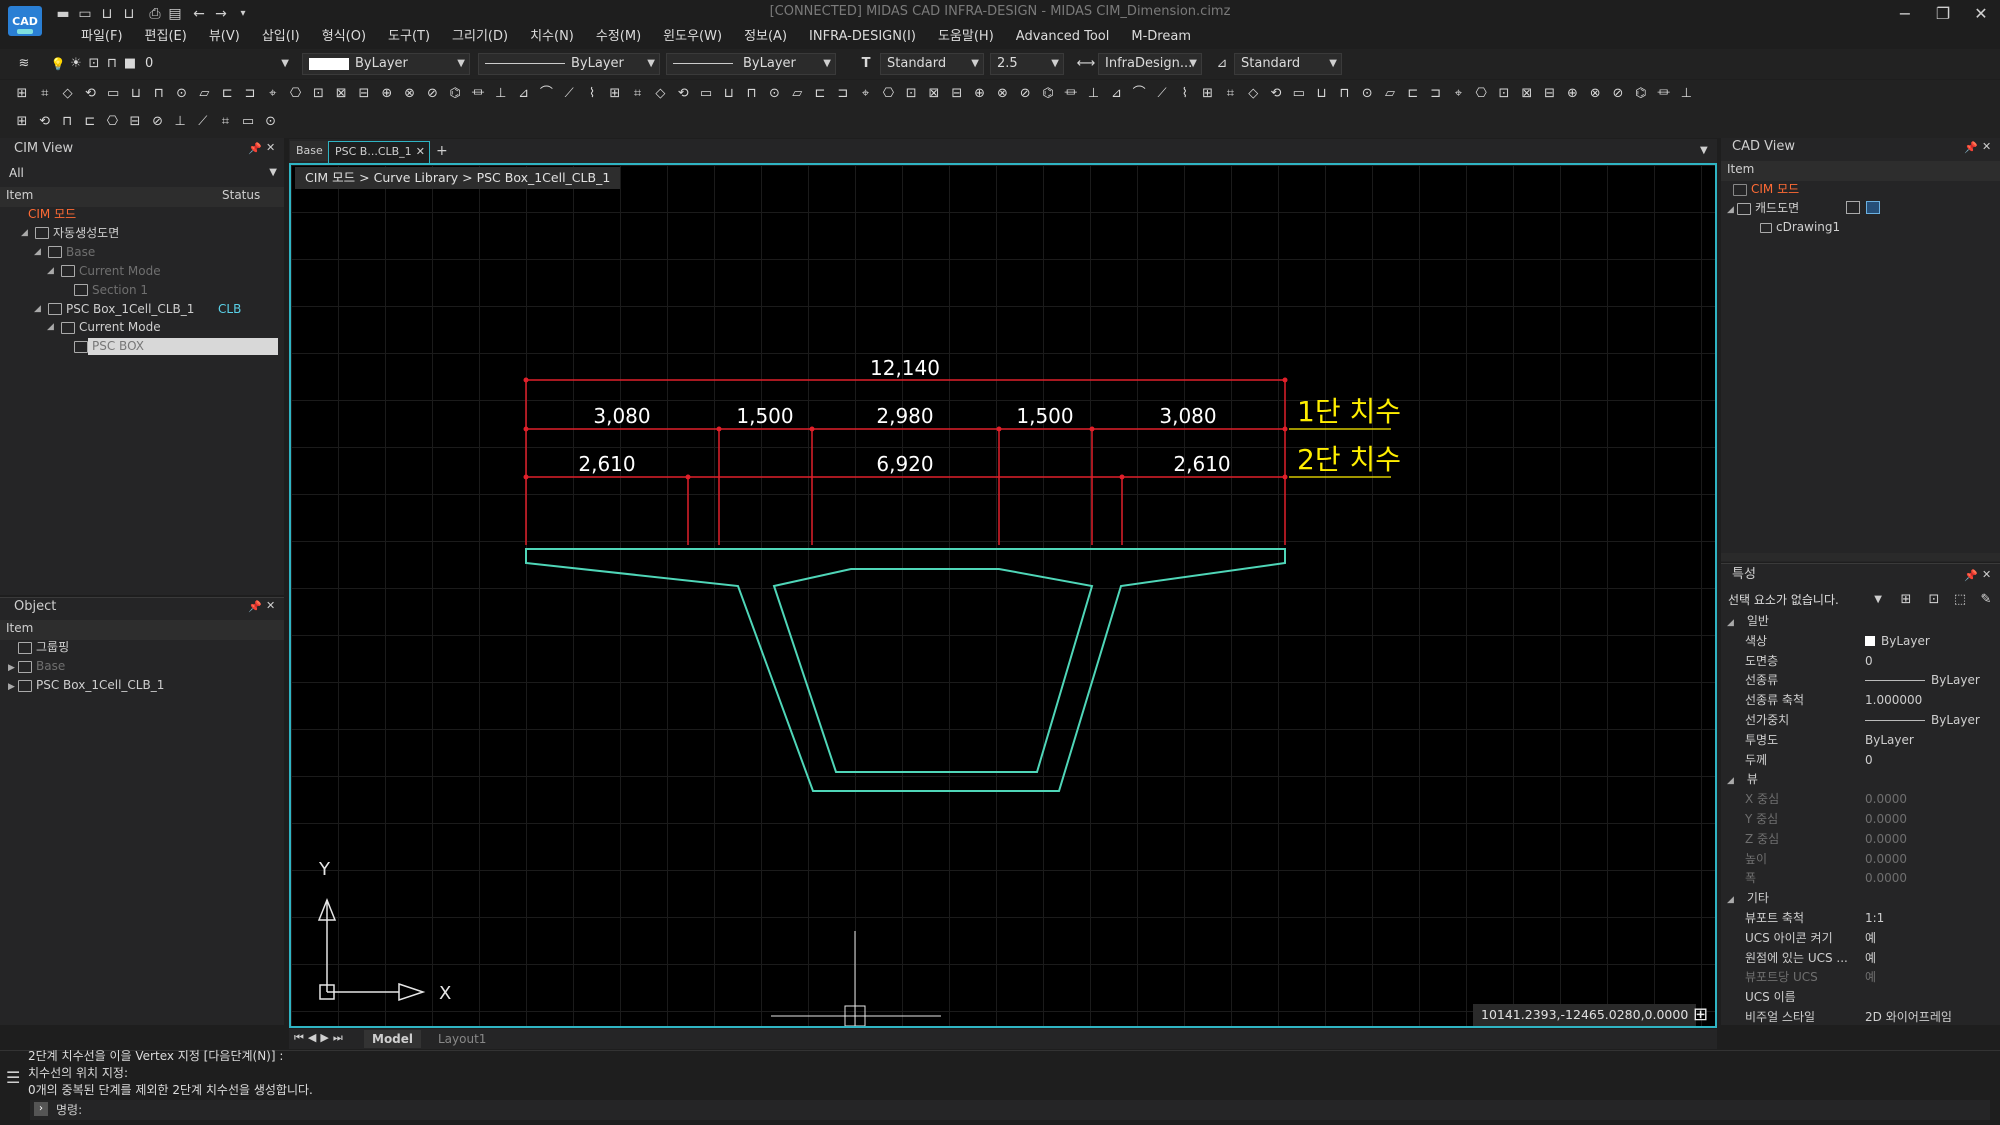  What do you see at coordinates (866, 64) in the screenshot?
I see `text-style-icon: T` at bounding box center [866, 64].